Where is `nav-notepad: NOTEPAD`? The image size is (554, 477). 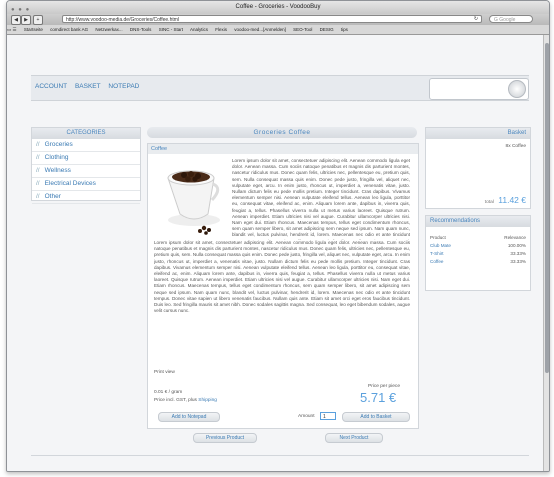
nav-notepad: NOTEPAD is located at coordinates (123, 86).